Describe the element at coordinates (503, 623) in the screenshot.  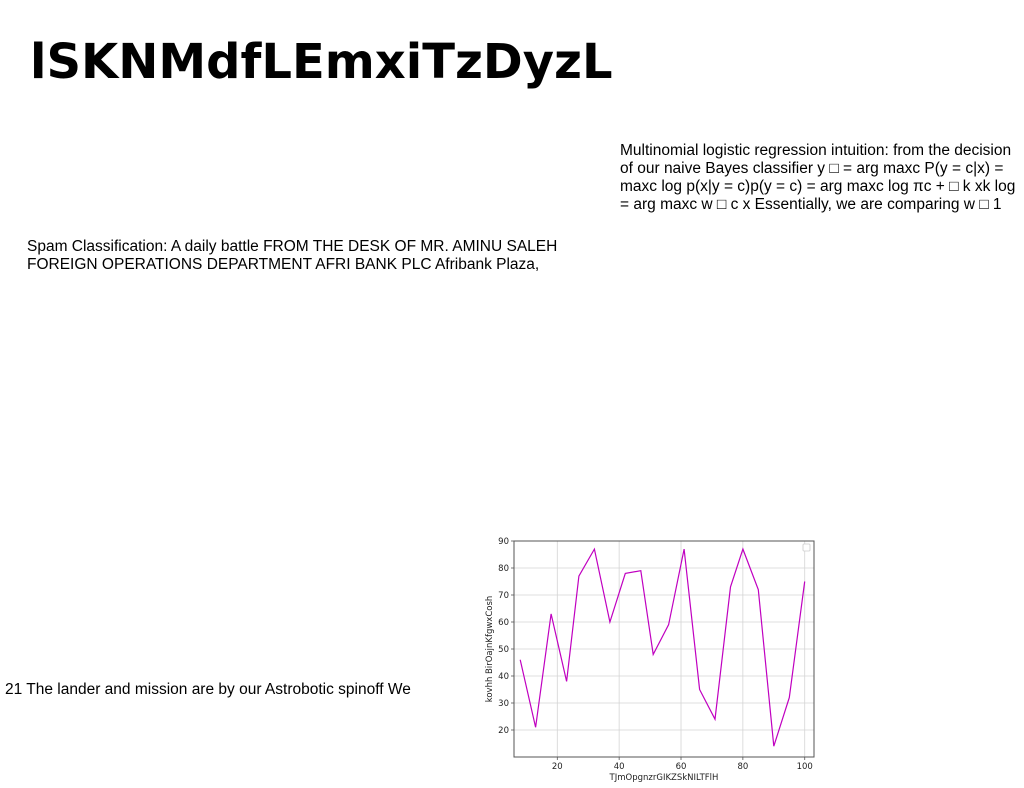
I see `y-tick-label: 60` at that location.